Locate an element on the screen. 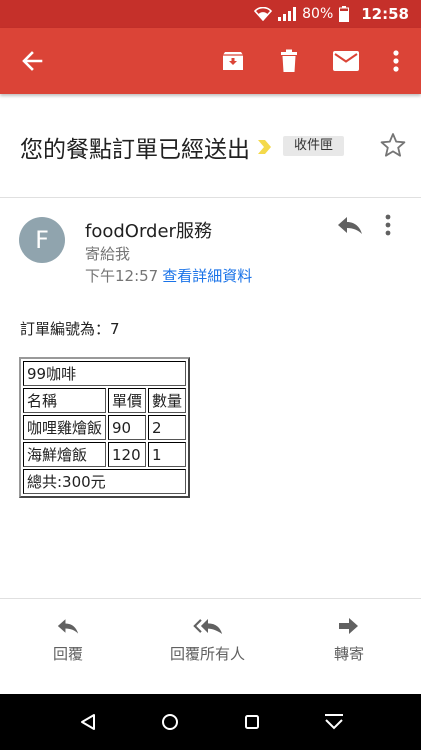 This screenshot has height=750, width=421. message-more-button is located at coordinates (397, 227).